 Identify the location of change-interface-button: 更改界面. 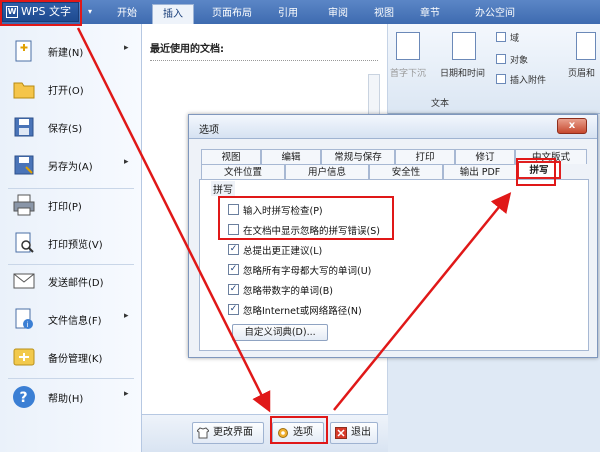
(228, 433).